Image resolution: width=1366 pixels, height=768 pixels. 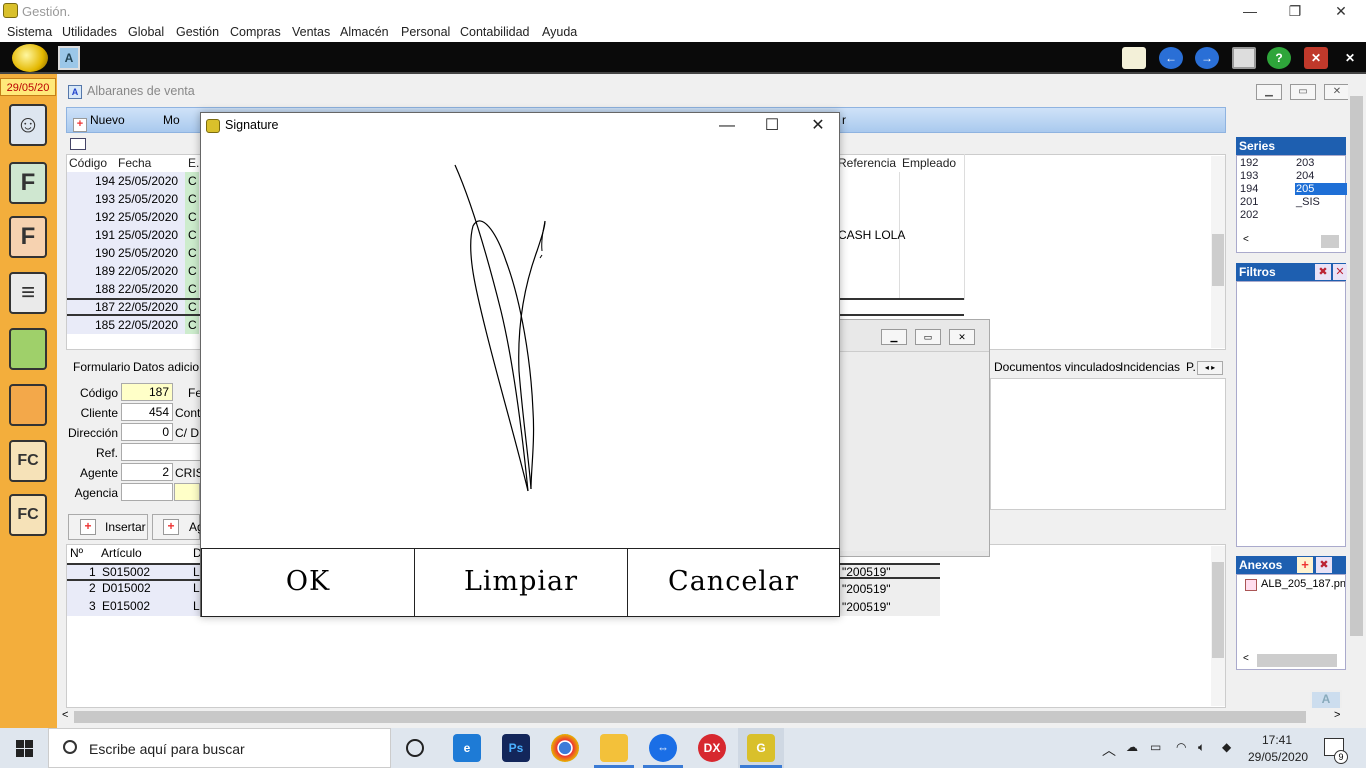 I want to click on col-header-e: E., so click(x=193, y=163).